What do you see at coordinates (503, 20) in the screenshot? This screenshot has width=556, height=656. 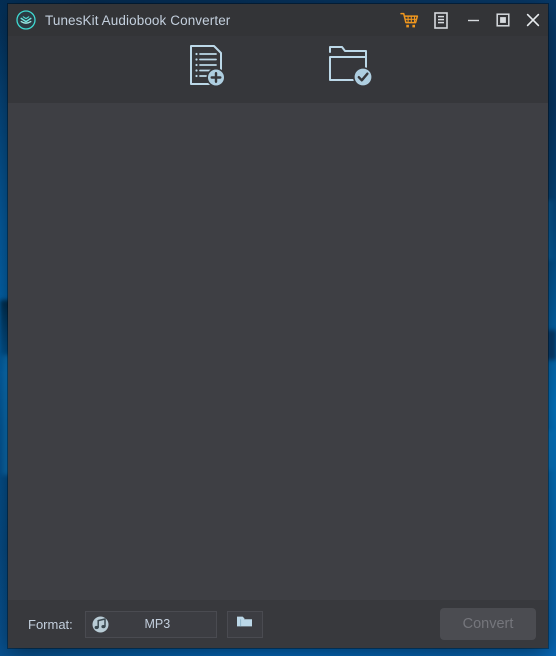 I see `maximize-icon` at bounding box center [503, 20].